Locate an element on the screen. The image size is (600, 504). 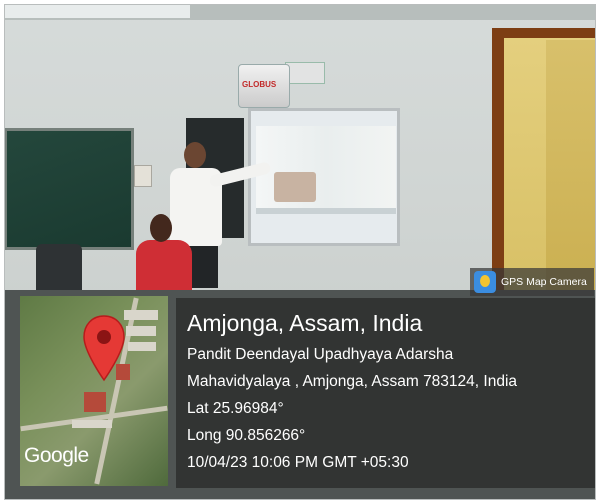
student-body is located at coordinates (164, 267).